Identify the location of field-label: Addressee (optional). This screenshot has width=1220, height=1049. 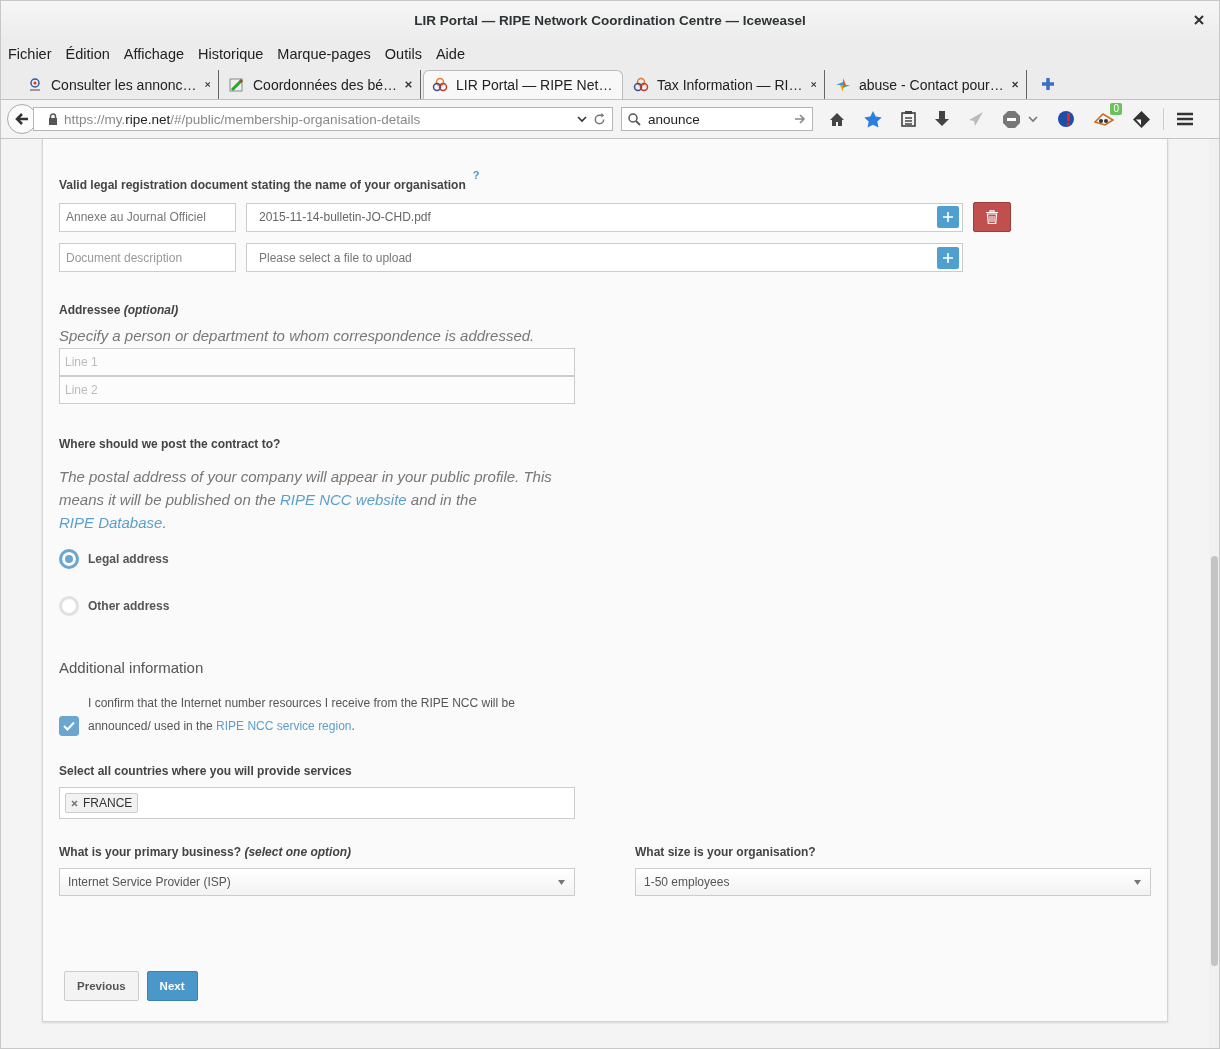
(119, 310).